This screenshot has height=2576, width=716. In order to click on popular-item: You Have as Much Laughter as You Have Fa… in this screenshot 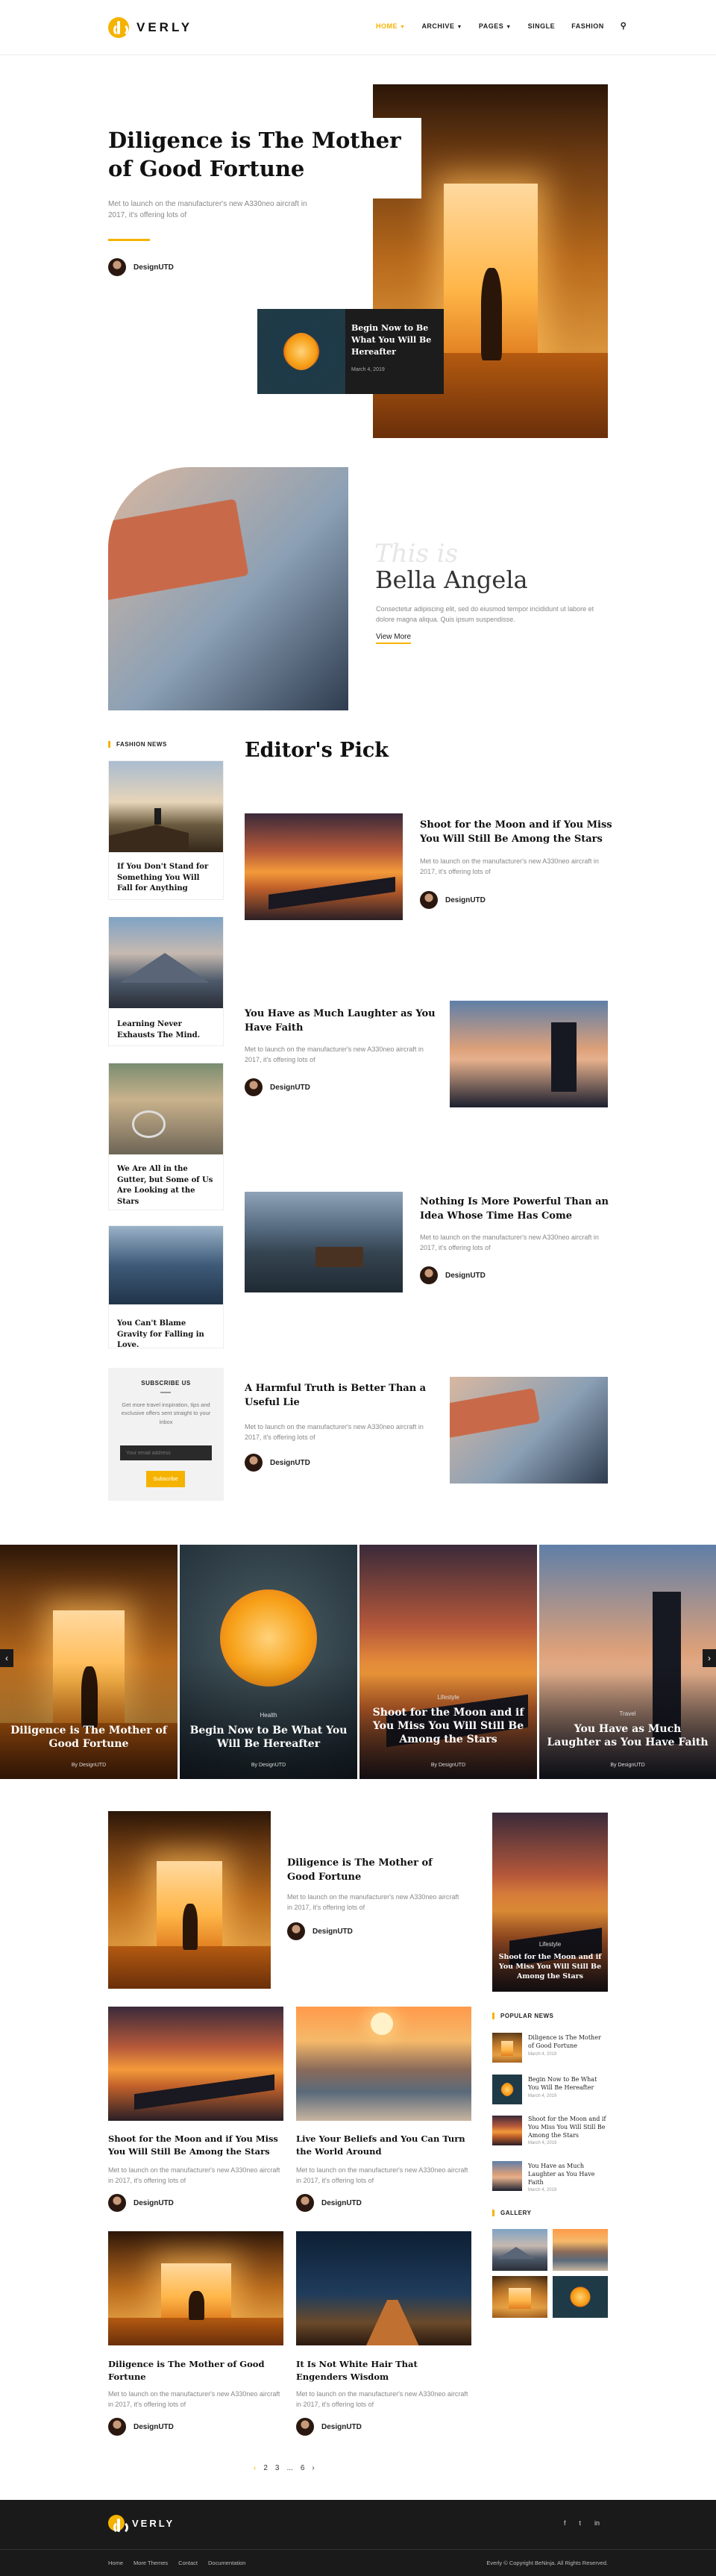, I will do `click(550, 2176)`.